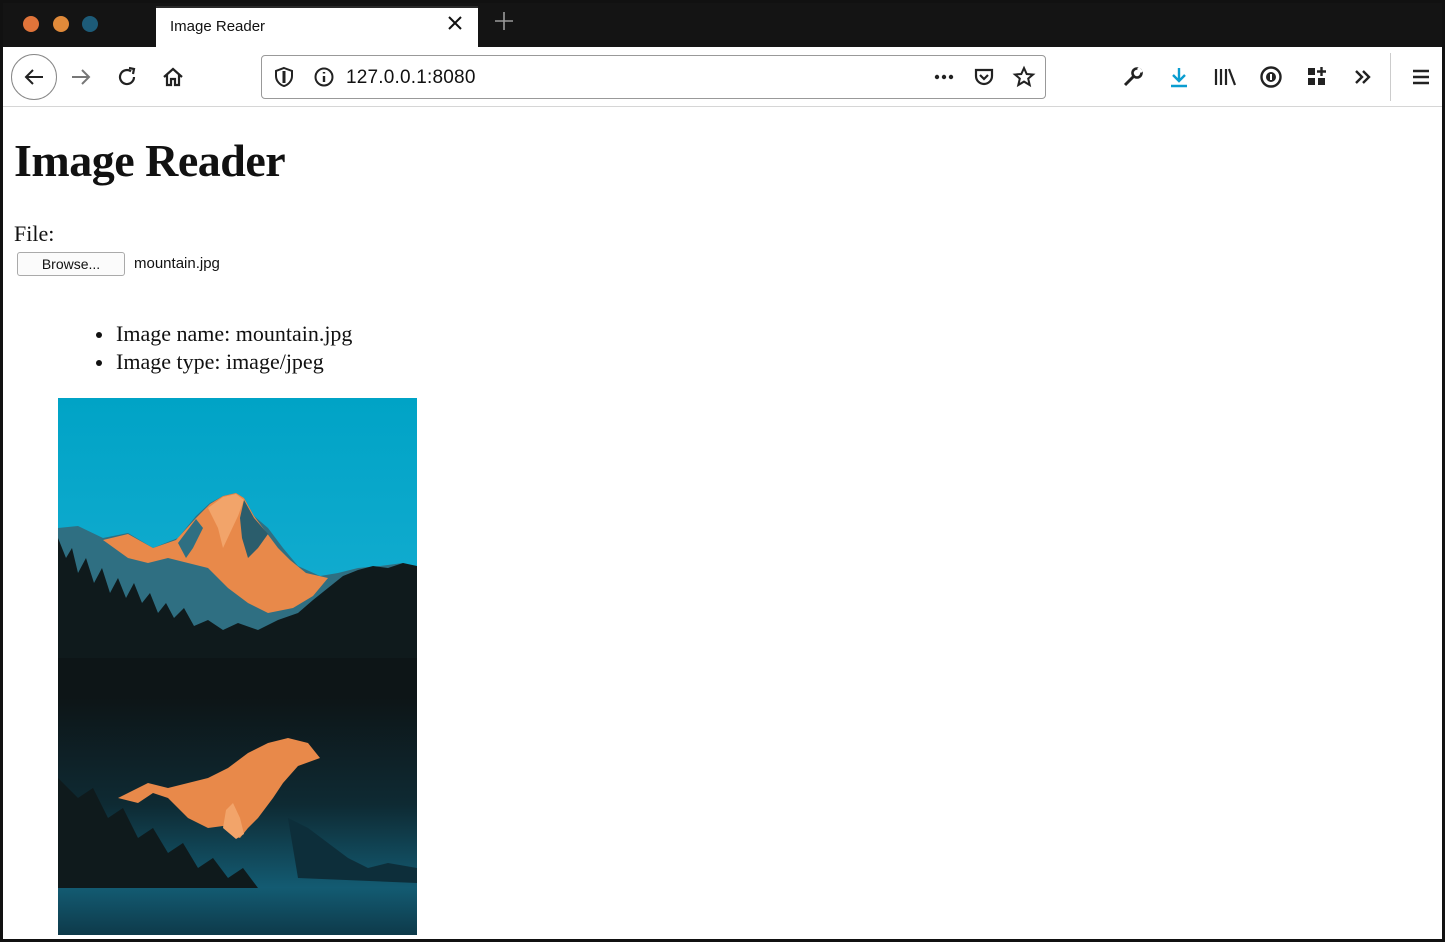 This screenshot has height=942, width=1445. Describe the element at coordinates (1133, 77) in the screenshot. I see `wrench-icon` at that location.